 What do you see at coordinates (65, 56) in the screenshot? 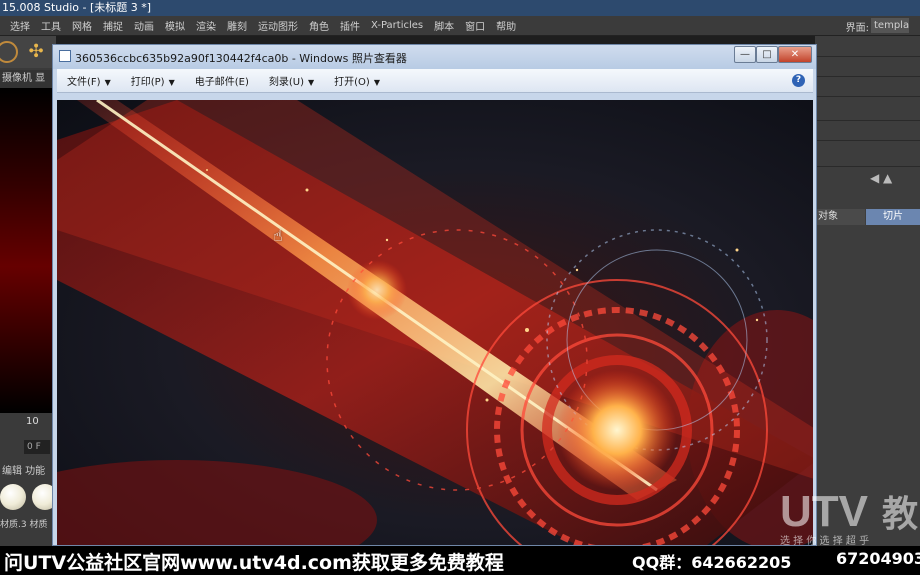
I see `app-icon` at bounding box center [65, 56].